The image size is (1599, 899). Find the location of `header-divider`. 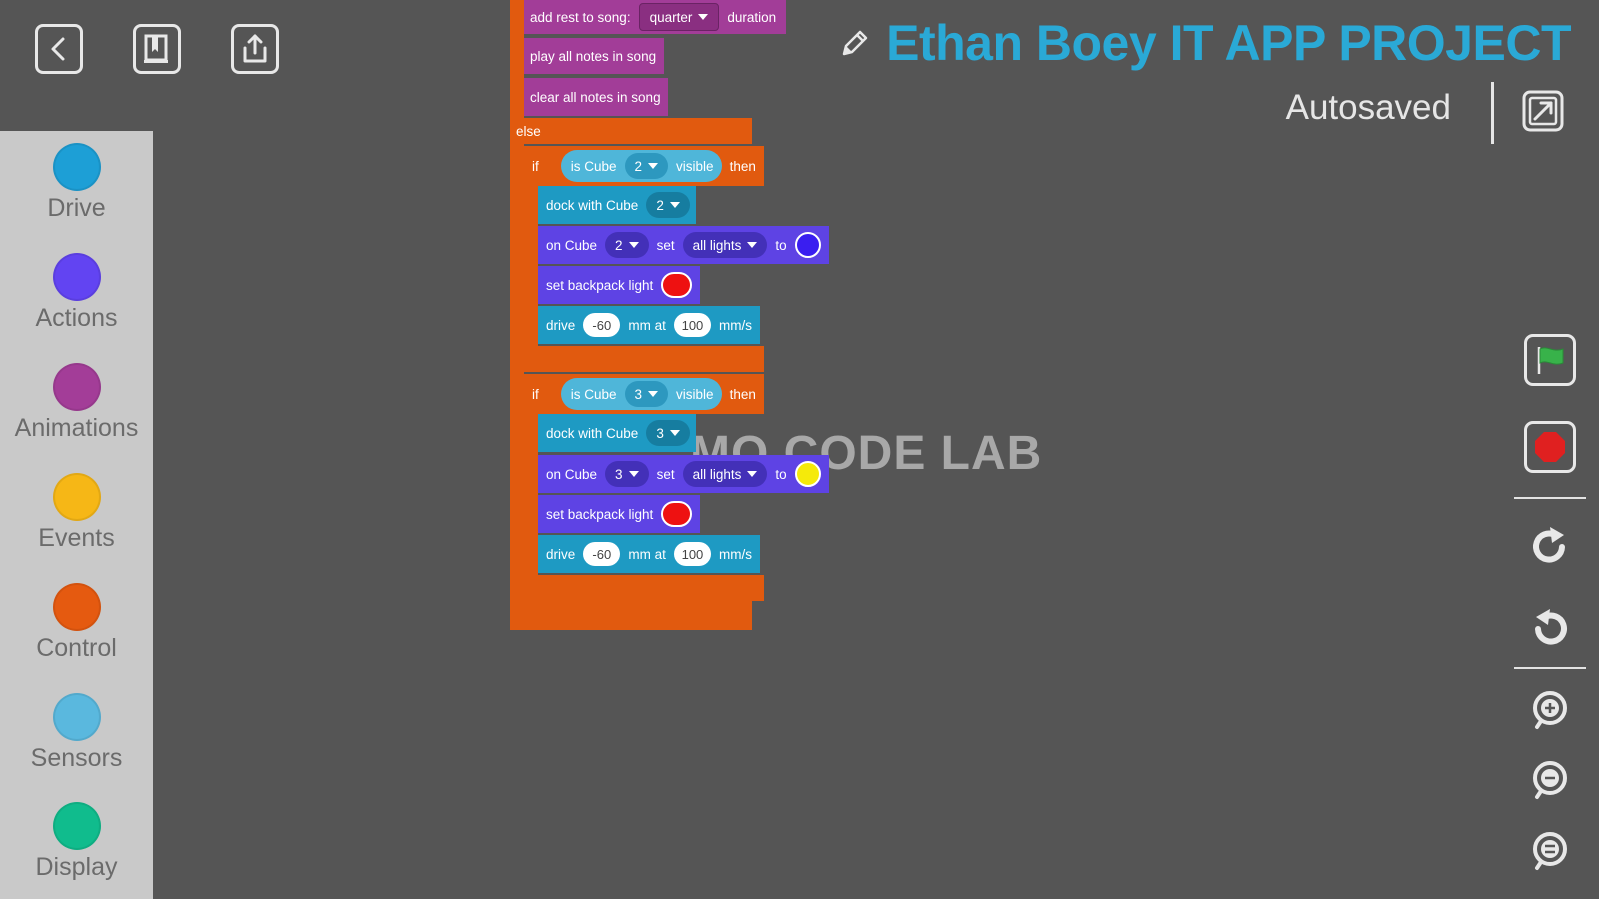

header-divider is located at coordinates (1492, 113).